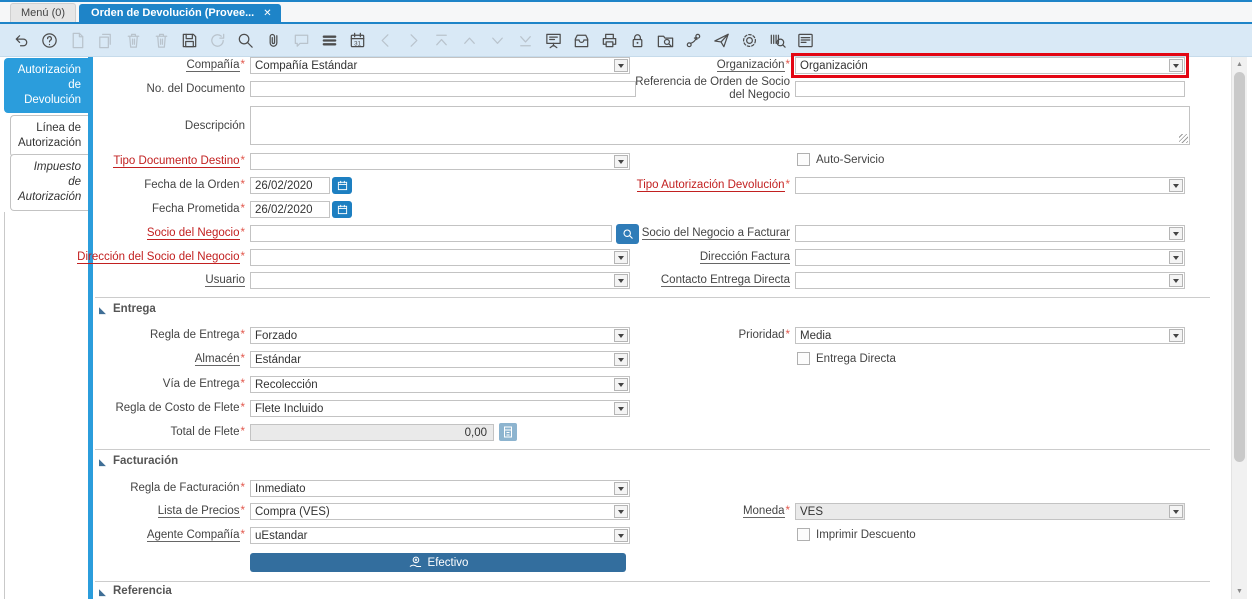  What do you see at coordinates (700, 185) in the screenshot?
I see `tipo-autorizacion-devolucion-label: Tipo Autorización Devolución*` at bounding box center [700, 185].